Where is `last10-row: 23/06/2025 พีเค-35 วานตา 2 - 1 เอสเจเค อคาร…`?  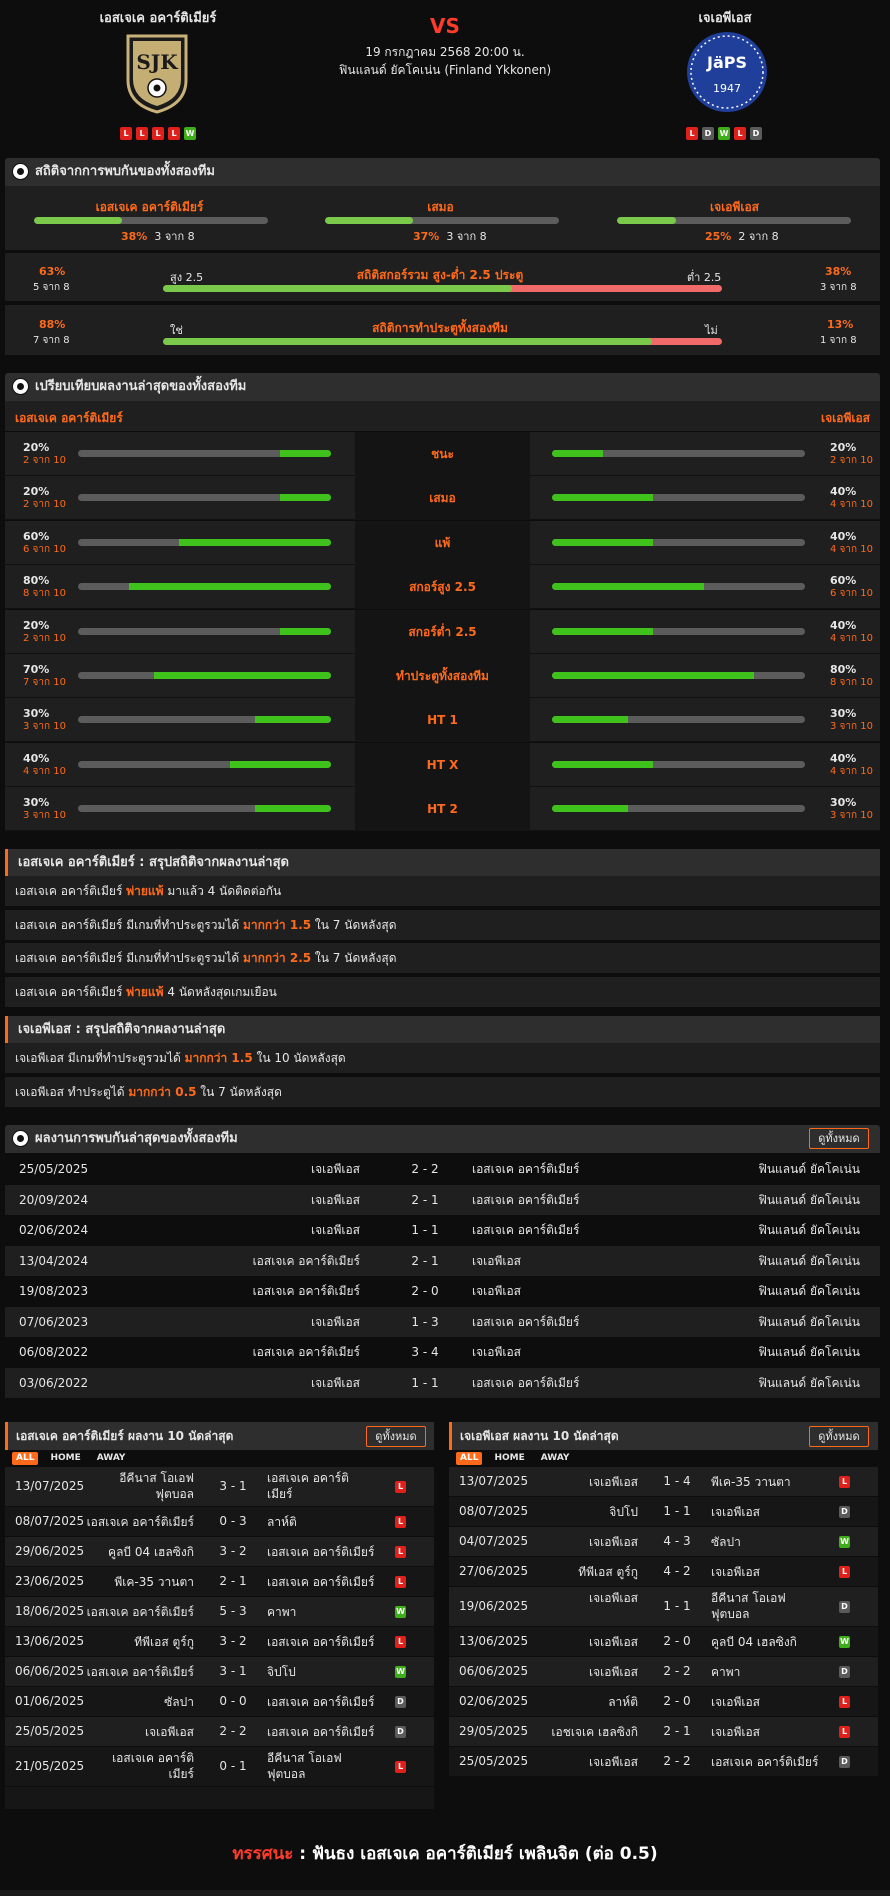
last10-row: 23/06/2025 พีเค-35 วานตา 2 - 1 เอสเจเค อคาร… is located at coordinates (219, 1582).